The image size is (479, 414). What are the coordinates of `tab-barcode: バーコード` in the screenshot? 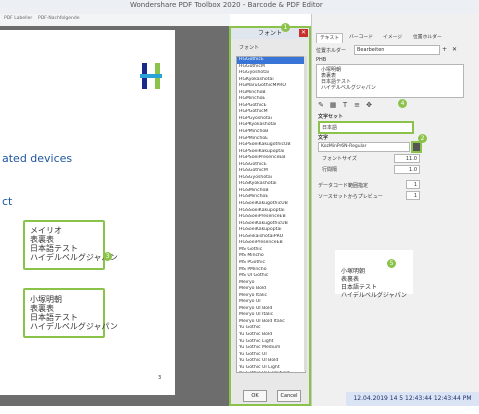 It's located at (361, 37).